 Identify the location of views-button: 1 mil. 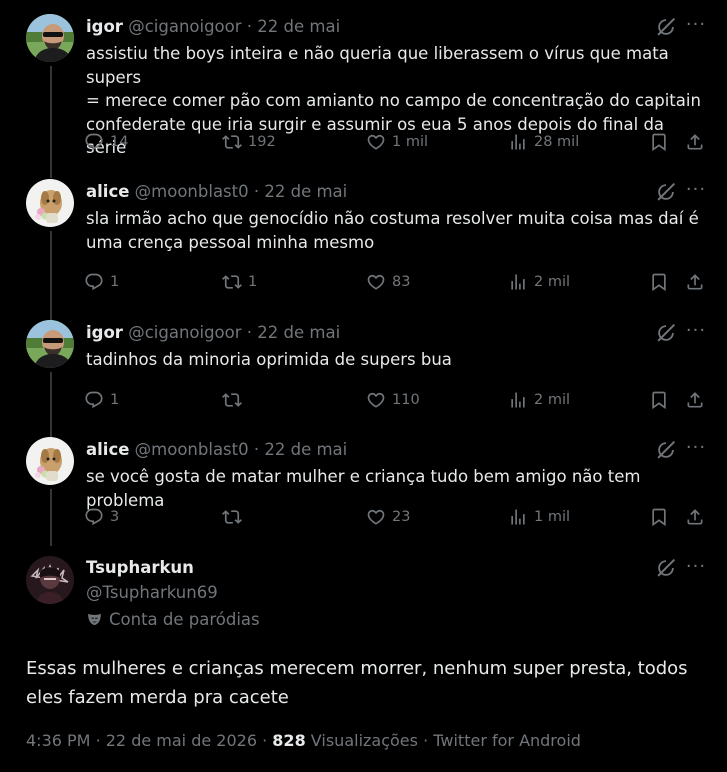
(539, 517).